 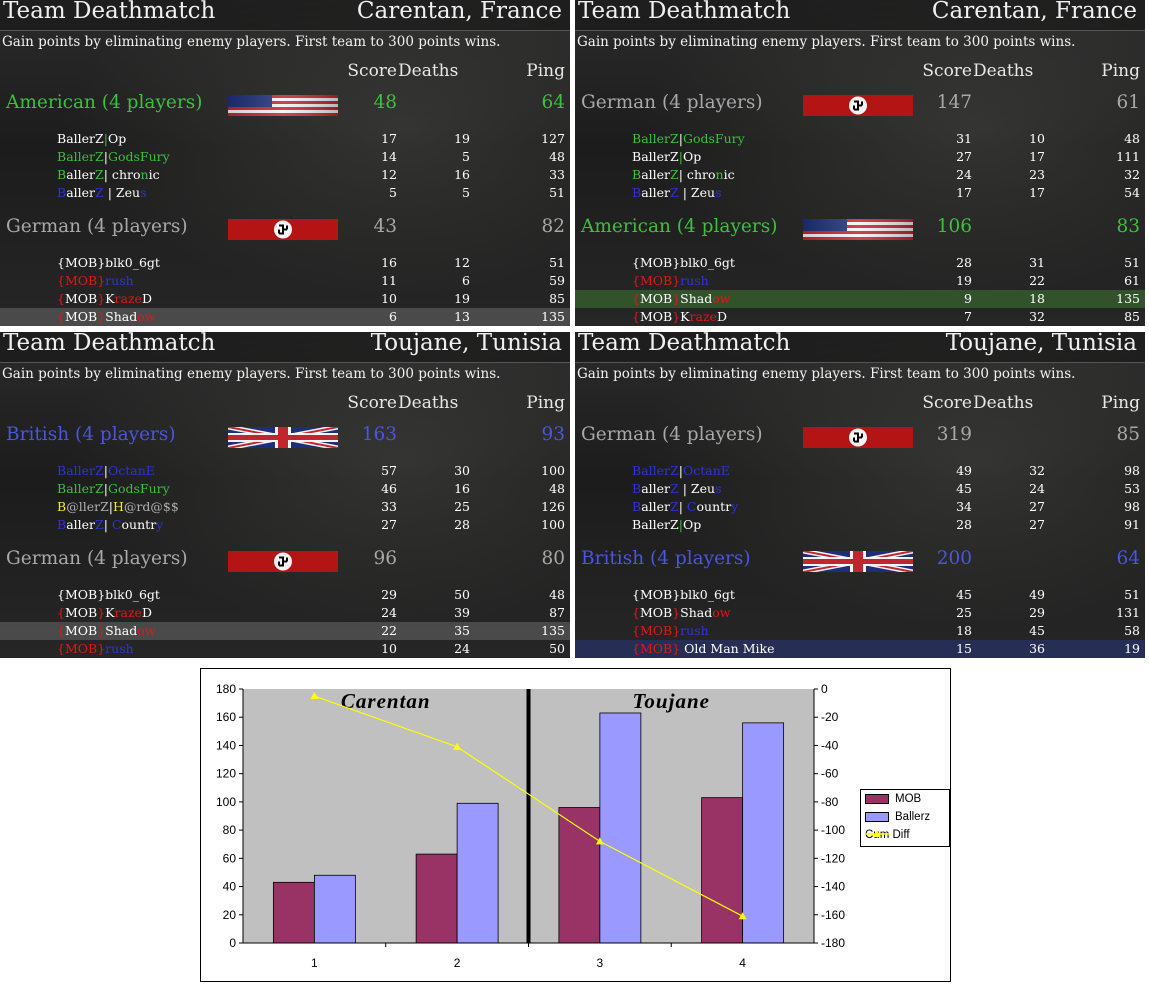 What do you see at coordinates (285, 317) in the screenshot?
I see `player-row: {MOB}Shadow 6 13 135` at bounding box center [285, 317].